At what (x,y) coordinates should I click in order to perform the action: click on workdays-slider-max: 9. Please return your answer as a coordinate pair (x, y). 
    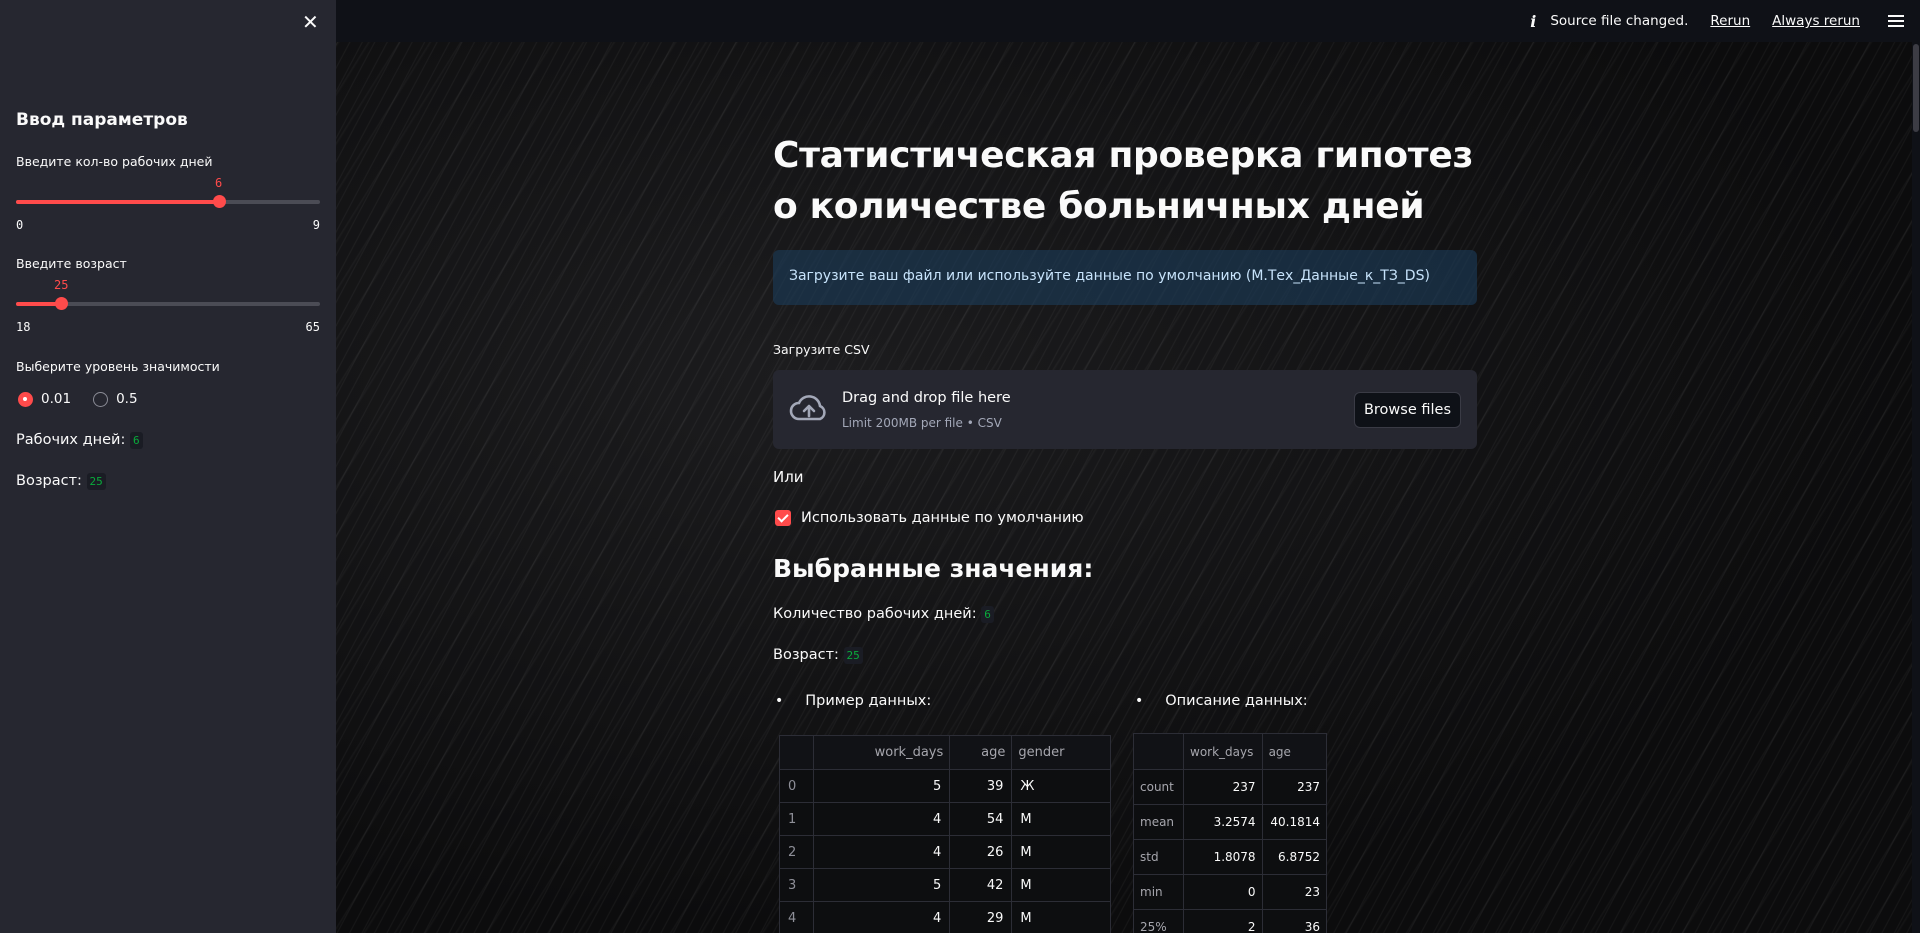
    Looking at the image, I should click on (316, 225).